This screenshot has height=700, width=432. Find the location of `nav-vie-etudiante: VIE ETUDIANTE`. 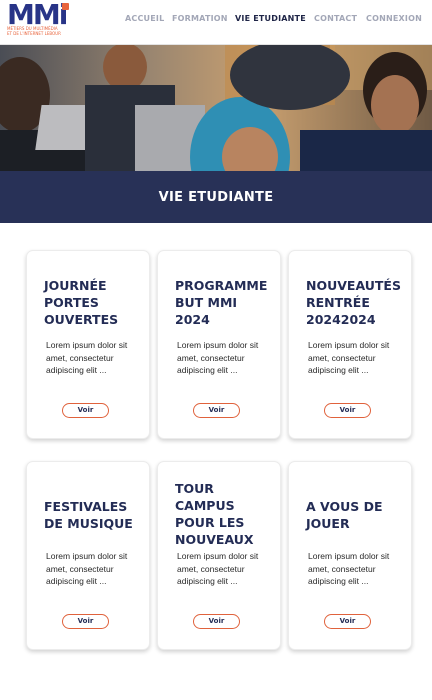

nav-vie-etudiante: VIE ETUDIANTE is located at coordinates (270, 18).